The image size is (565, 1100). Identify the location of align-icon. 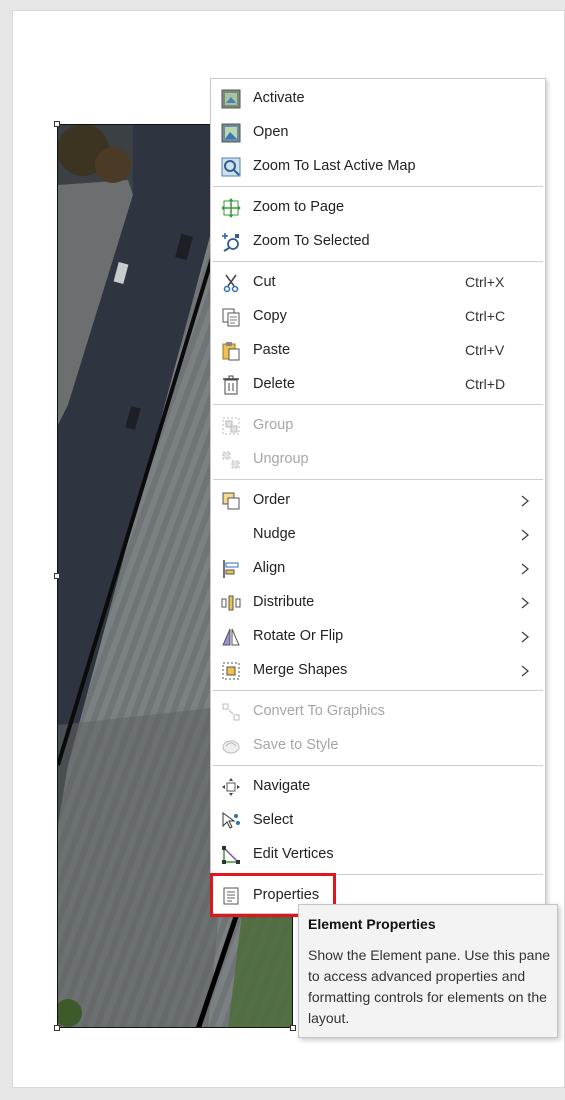
(231, 569).